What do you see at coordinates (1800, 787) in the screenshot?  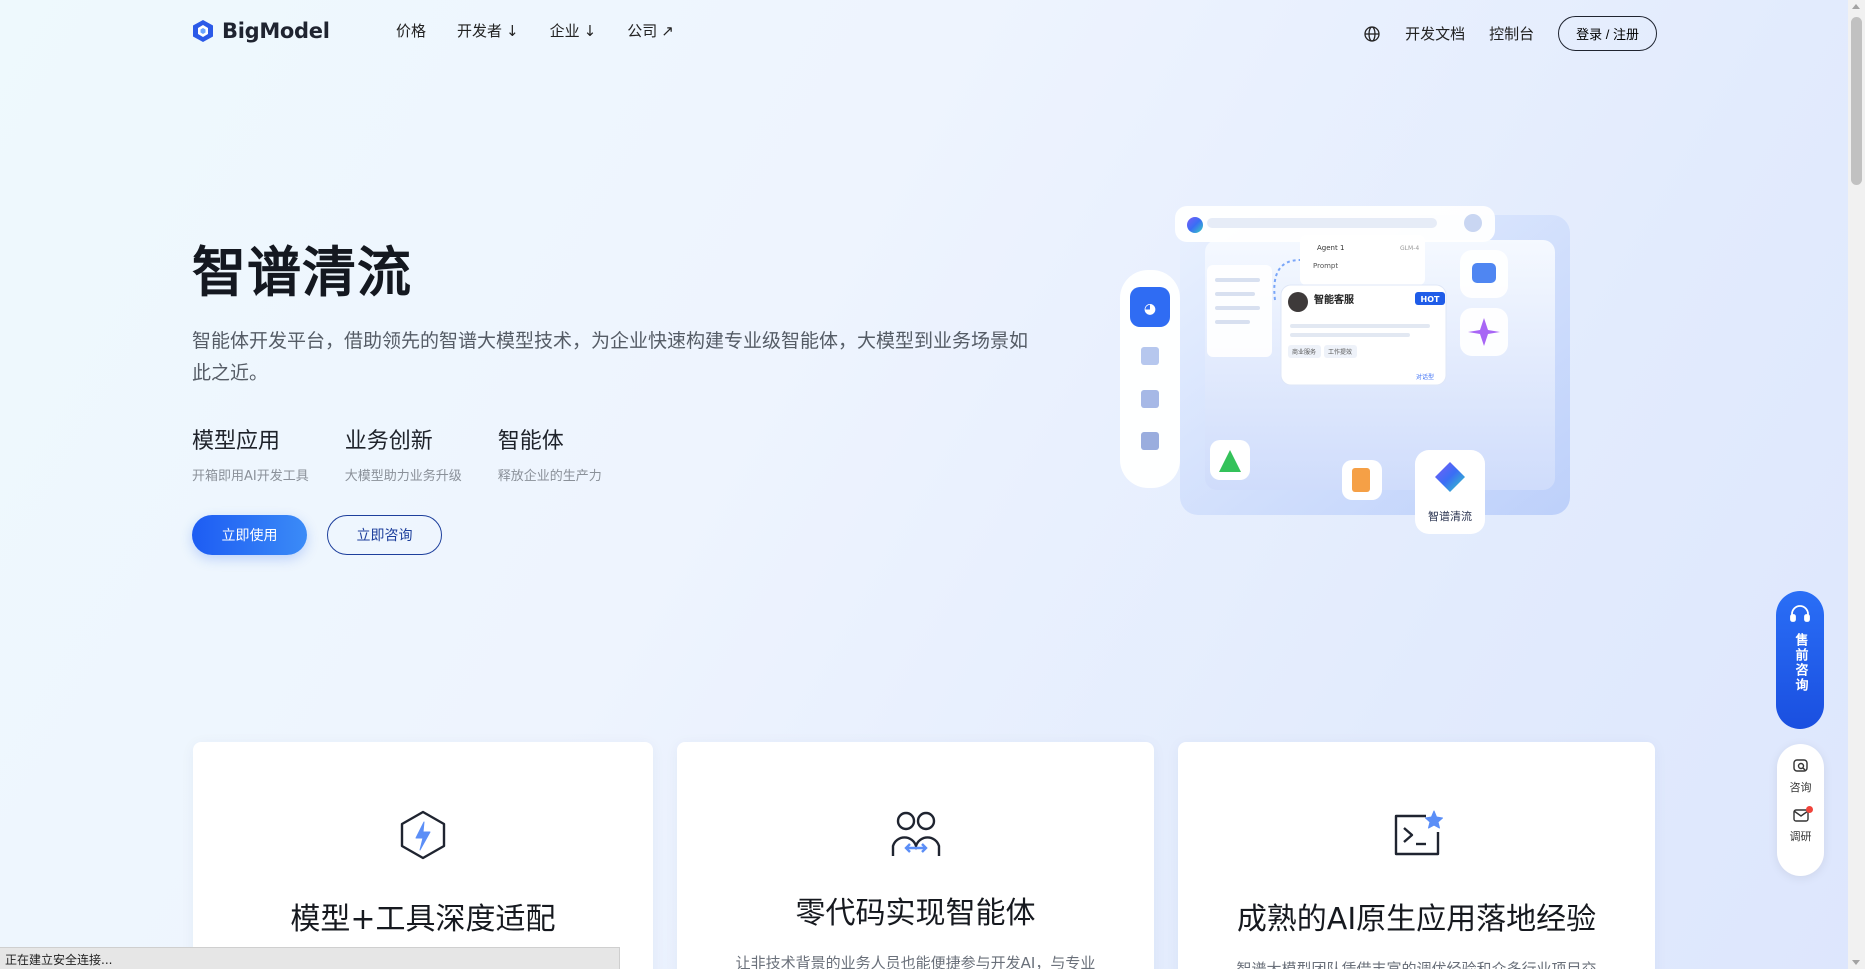 I see `ask-label: 咨询` at bounding box center [1800, 787].